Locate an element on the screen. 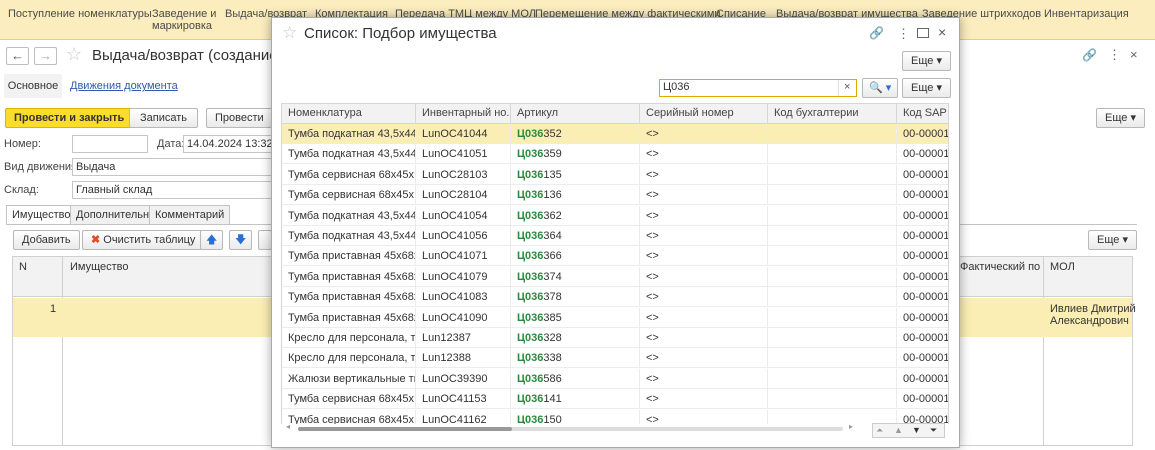 The height and width of the screenshot is (450, 1155). maximize-icon is located at coordinates (923, 33).